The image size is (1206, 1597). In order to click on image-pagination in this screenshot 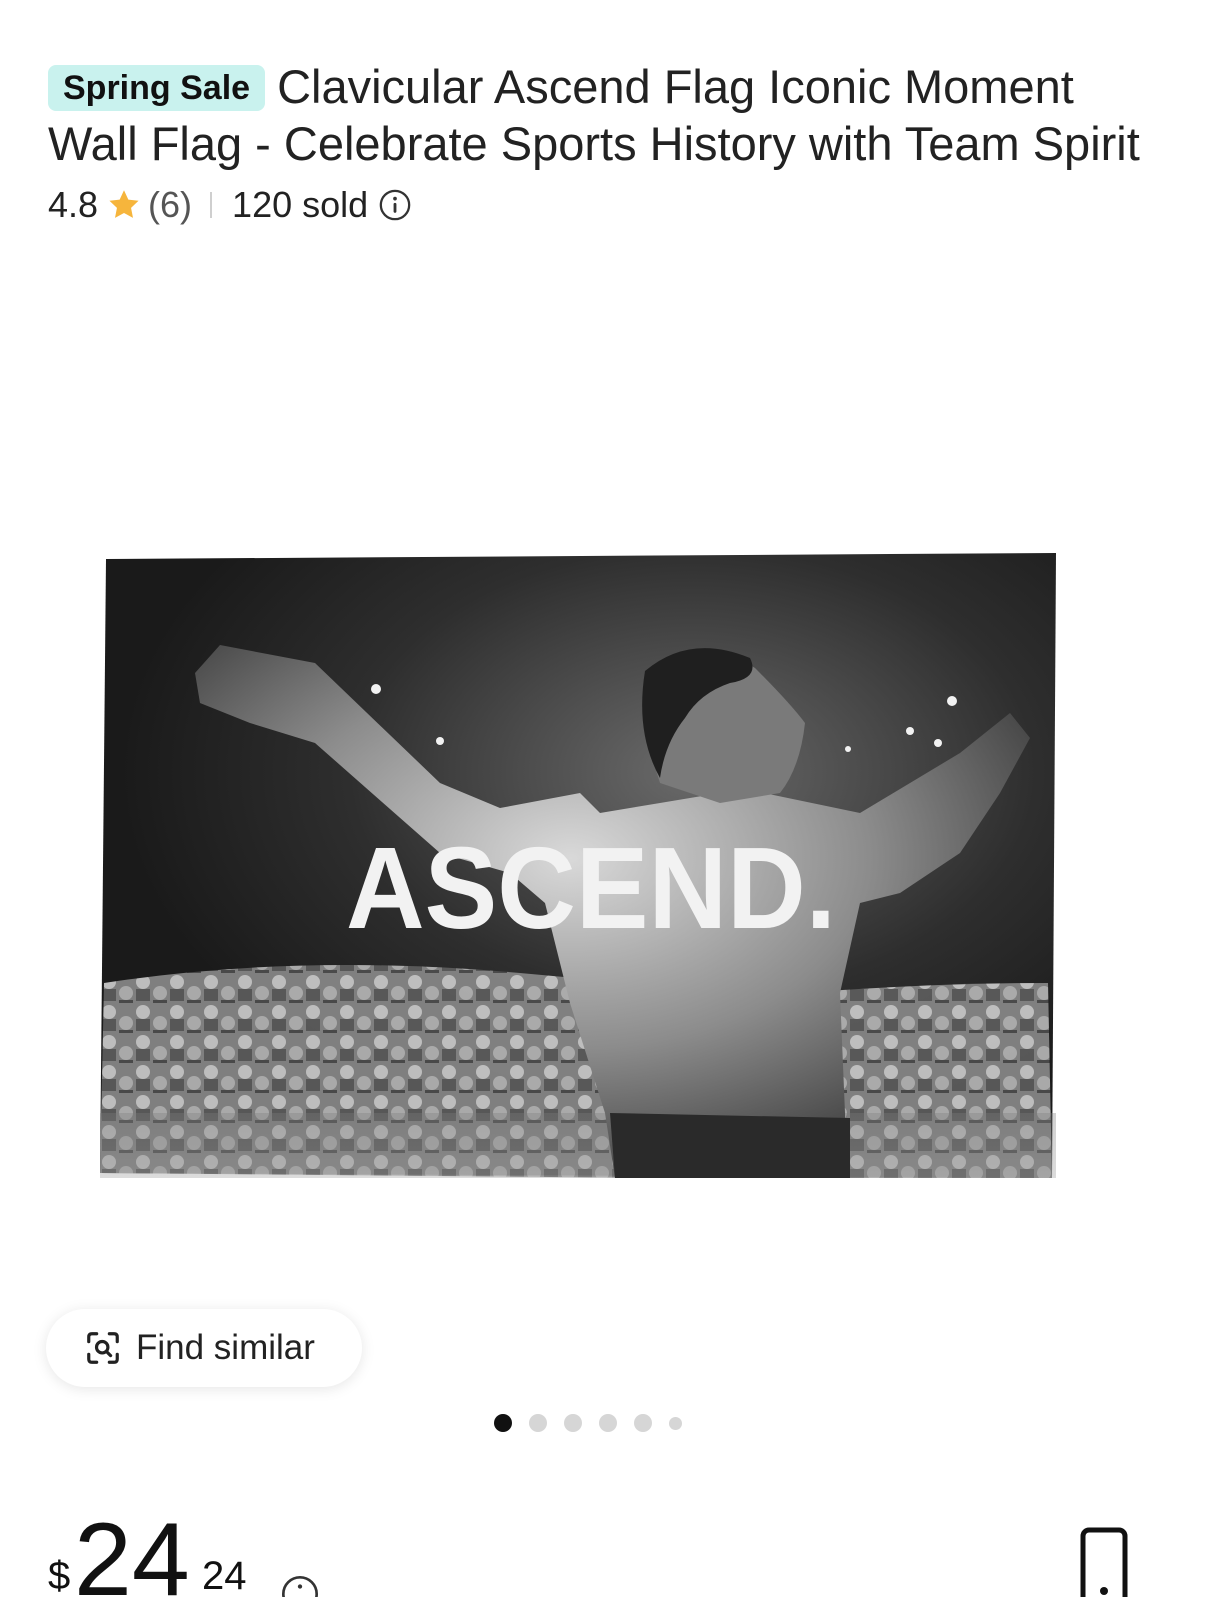, I will do `click(596, 1423)`.